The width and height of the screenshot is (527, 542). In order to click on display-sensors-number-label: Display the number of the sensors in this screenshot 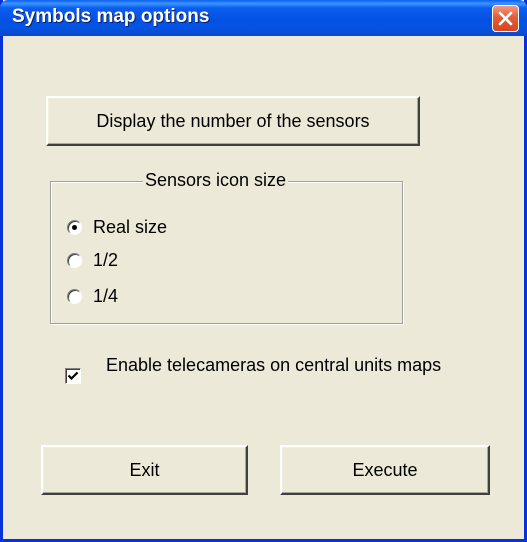, I will do `click(233, 120)`.